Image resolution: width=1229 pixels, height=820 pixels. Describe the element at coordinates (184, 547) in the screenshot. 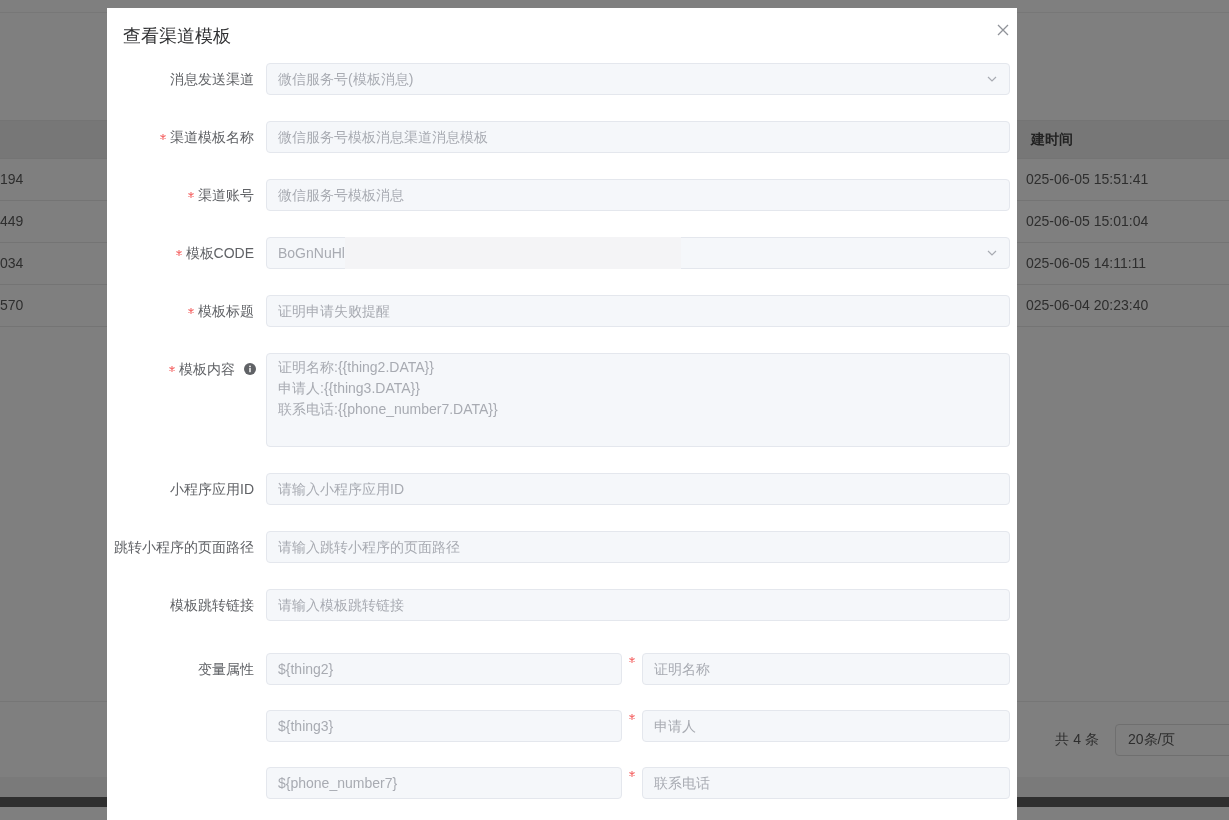

I see `field-label: 跳转小程序的页面路径` at that location.